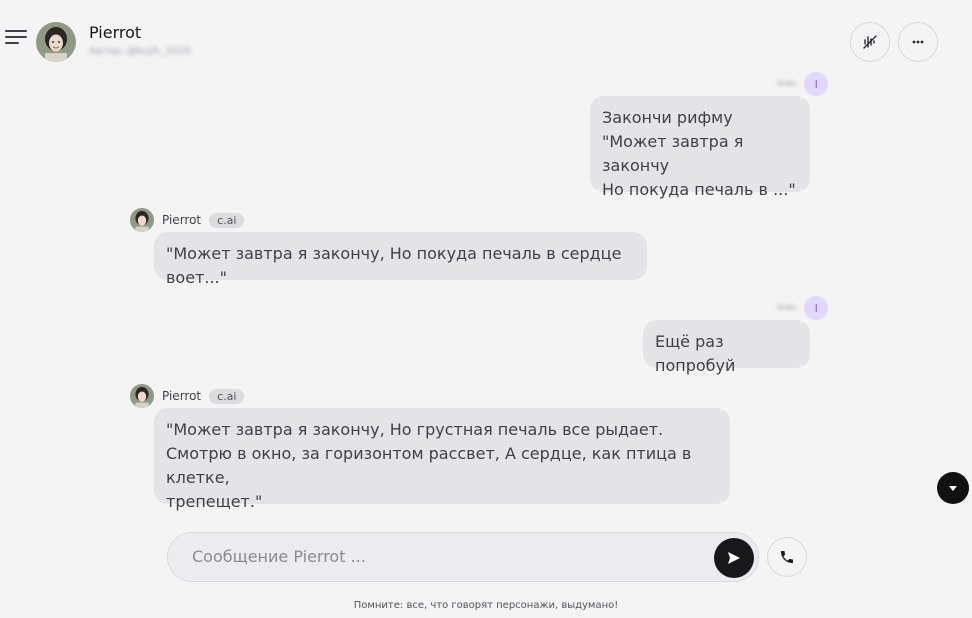 The height and width of the screenshot is (618, 972). I want to click on phone-icon, so click(787, 557).